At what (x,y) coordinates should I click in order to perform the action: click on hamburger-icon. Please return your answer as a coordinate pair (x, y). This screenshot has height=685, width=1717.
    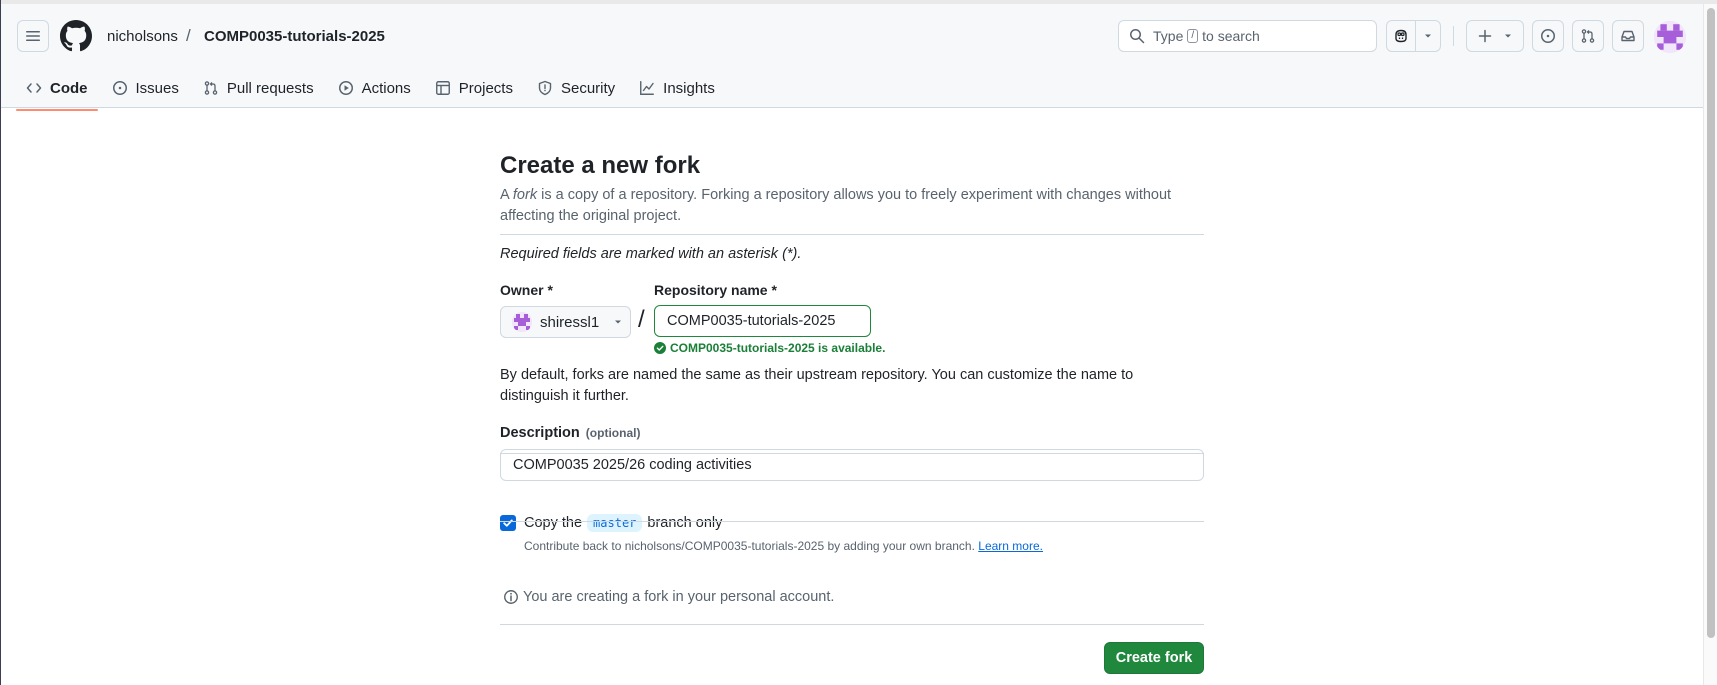
    Looking at the image, I should click on (33, 36).